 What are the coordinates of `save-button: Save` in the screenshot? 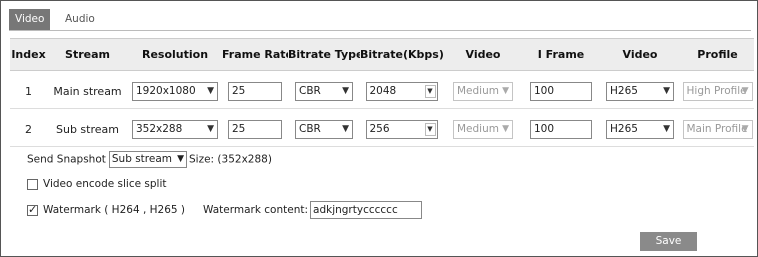 It's located at (668, 241).